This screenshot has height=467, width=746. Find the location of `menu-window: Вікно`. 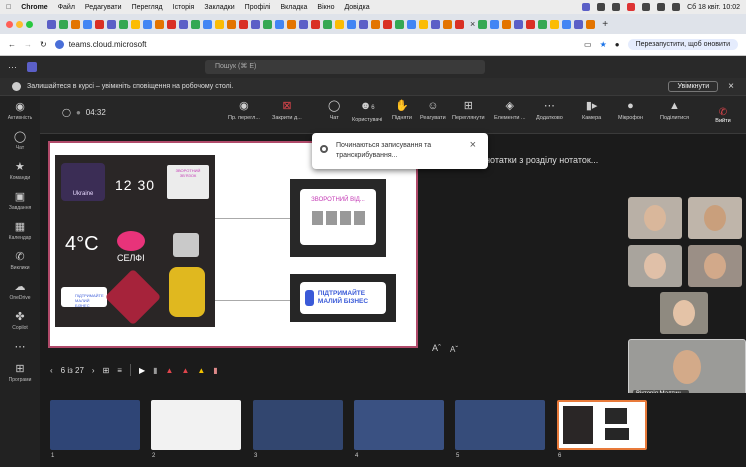

menu-window: Вікно is located at coordinates (325, 7).